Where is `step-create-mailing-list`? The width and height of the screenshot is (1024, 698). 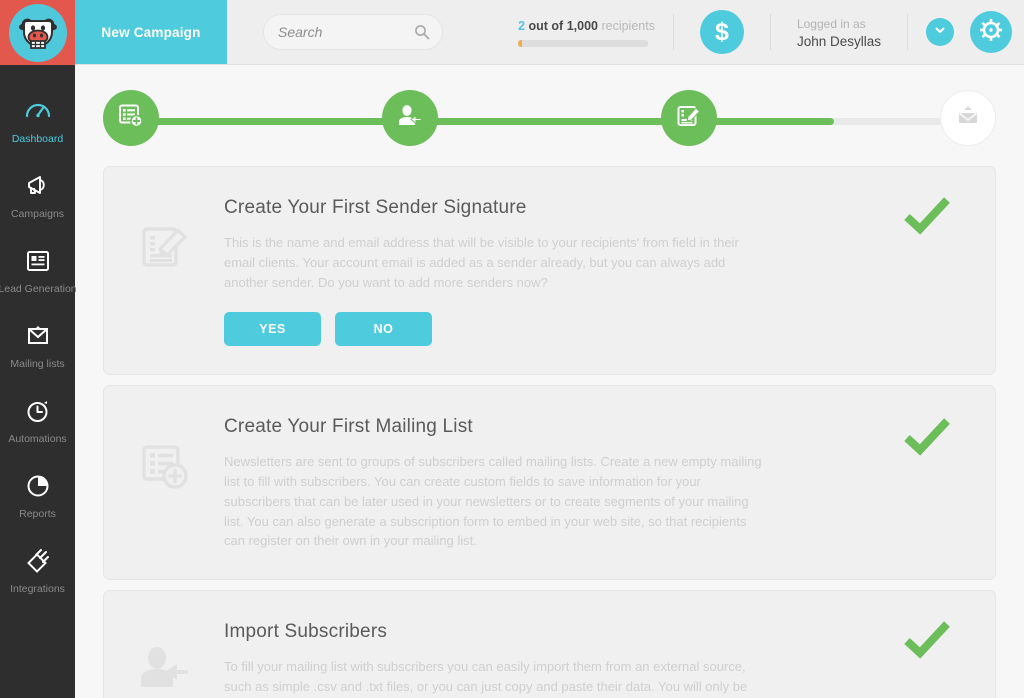
step-create-mailing-list is located at coordinates (131, 118).